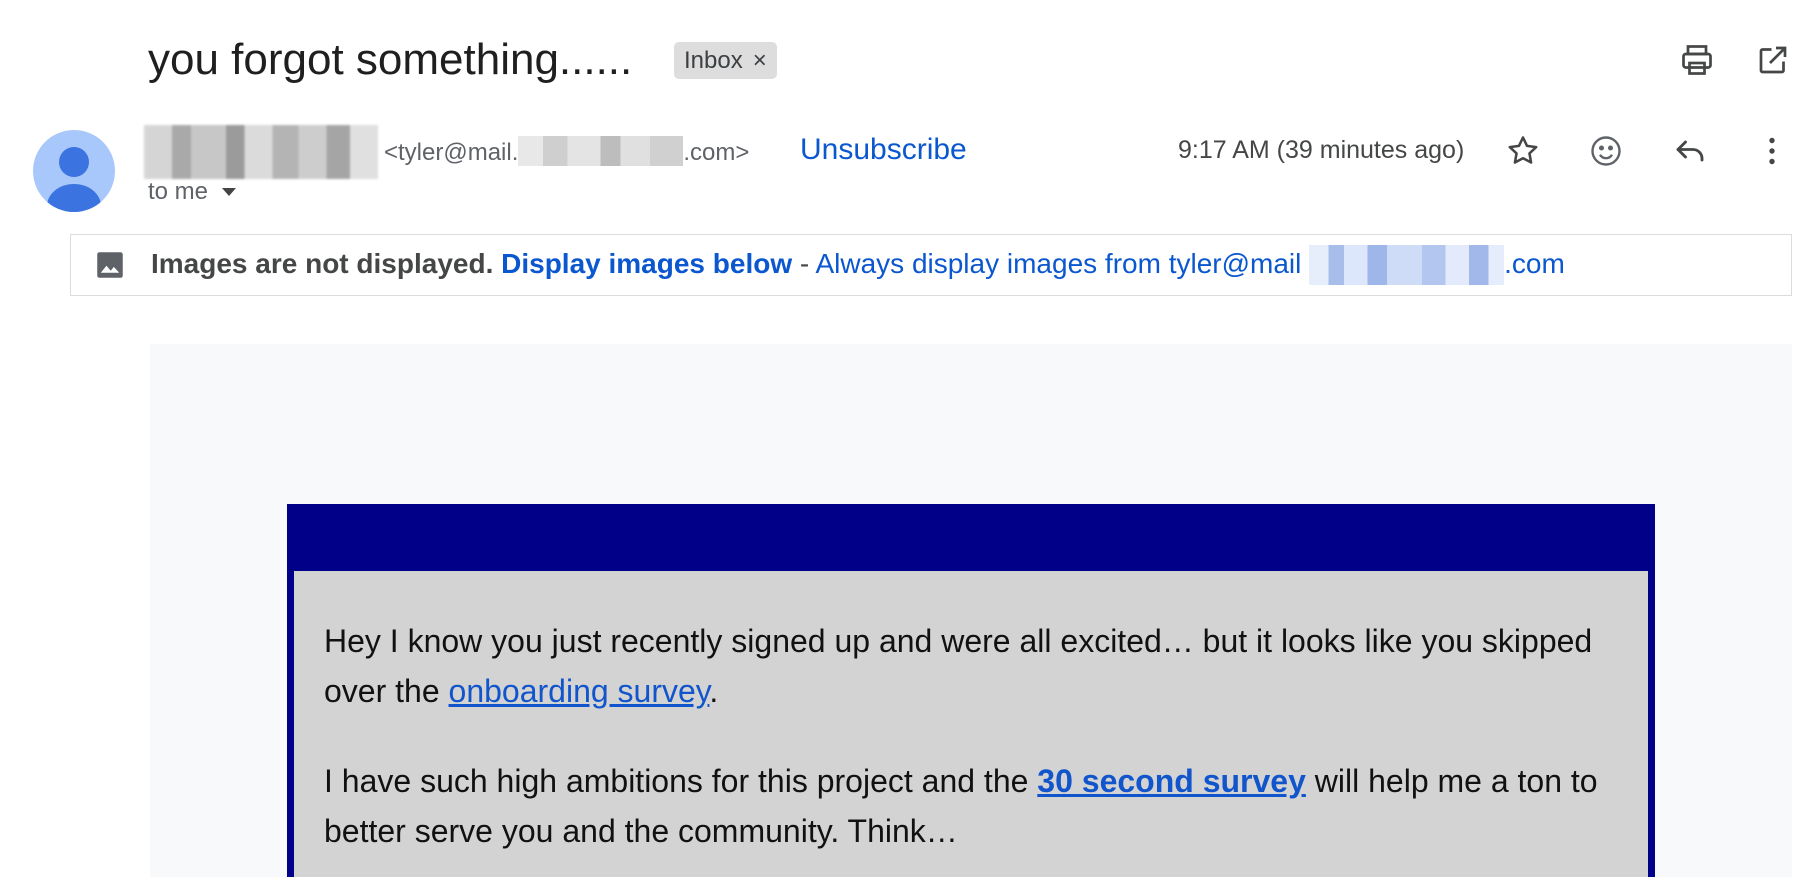 Image resolution: width=1800 pixels, height=877 pixels. I want to click on recipient-label: to me, so click(178, 191).